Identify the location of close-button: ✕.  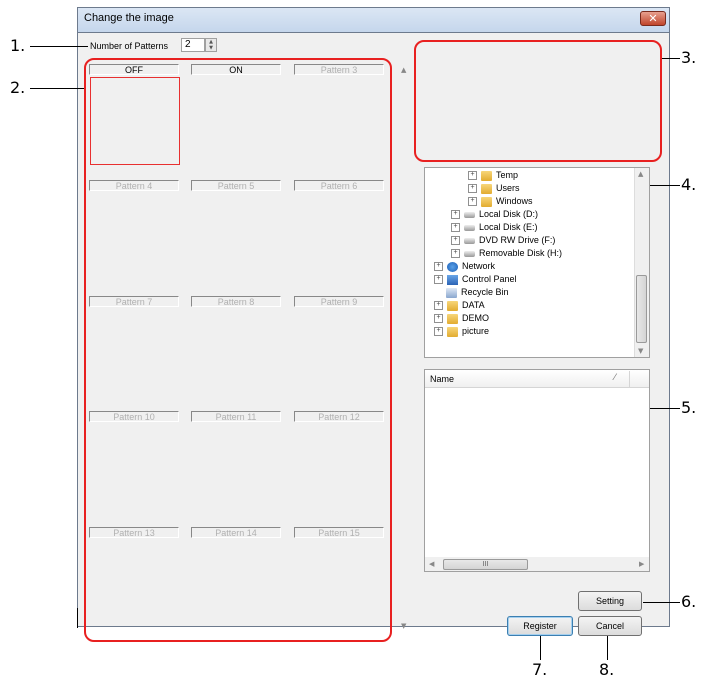
(653, 18).